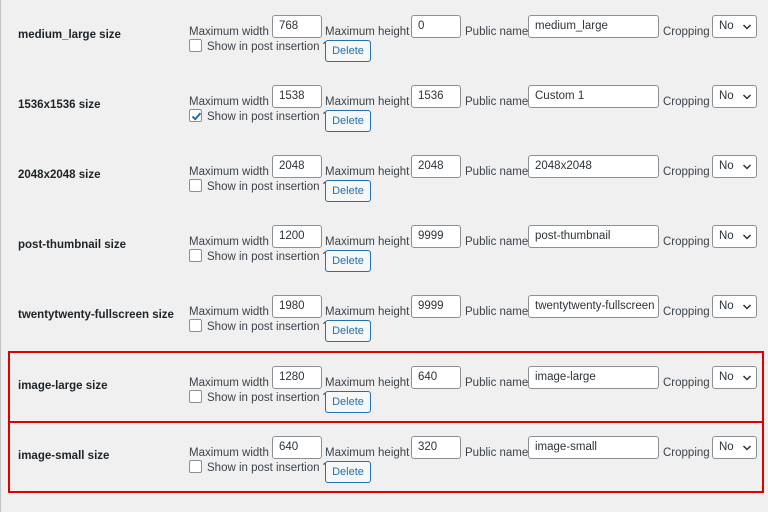  I want to click on public-name-input: Custom 1, so click(593, 96).